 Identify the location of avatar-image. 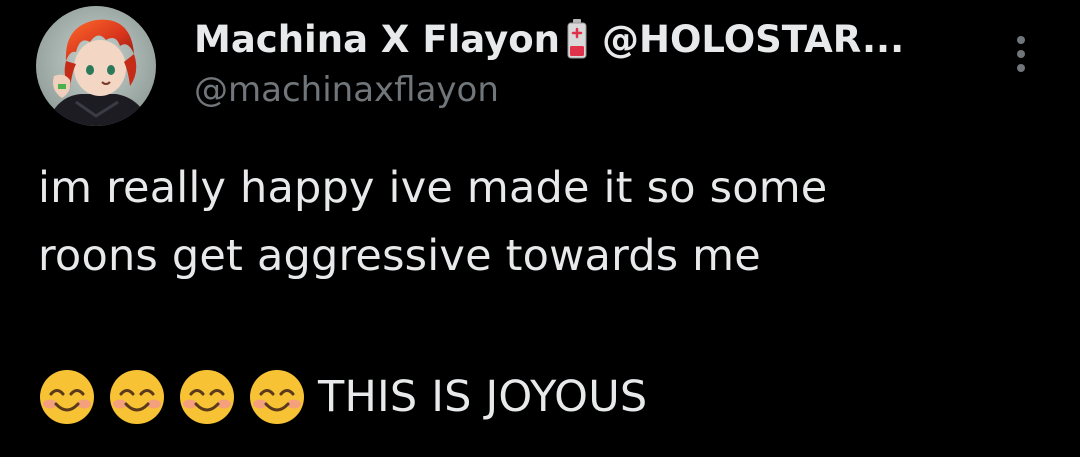
(96, 66).